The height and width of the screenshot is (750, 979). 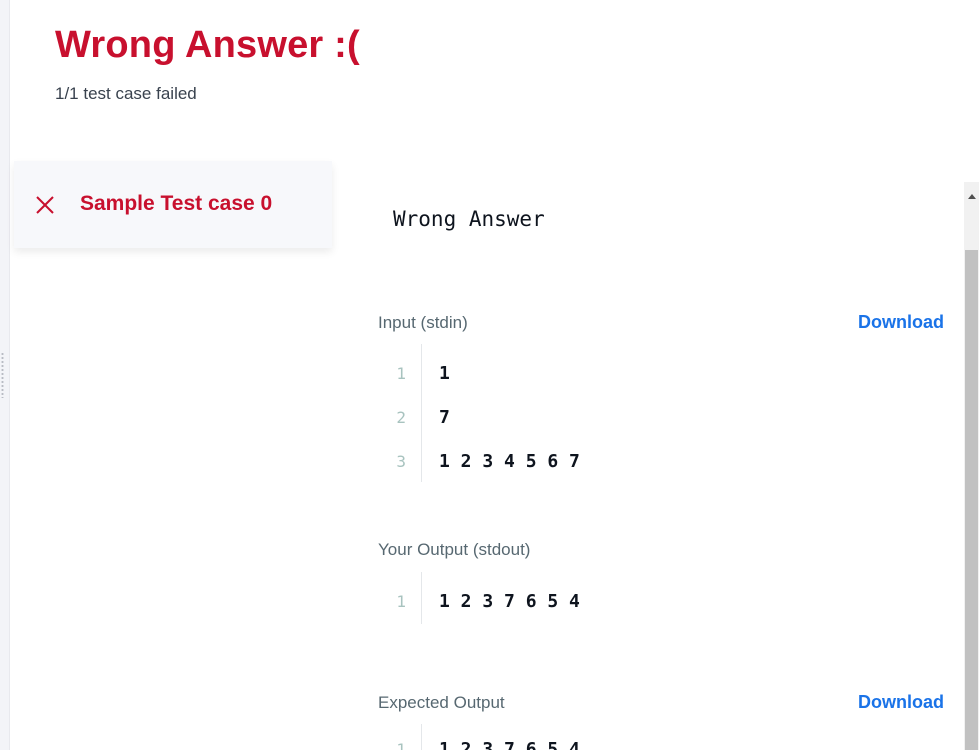 What do you see at coordinates (2, 375) in the screenshot?
I see `resize-handle` at bounding box center [2, 375].